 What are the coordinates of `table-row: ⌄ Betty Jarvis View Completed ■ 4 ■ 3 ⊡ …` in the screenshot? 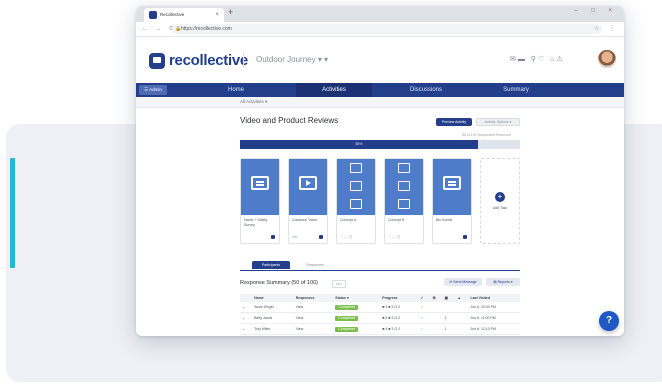 It's located at (380, 318).